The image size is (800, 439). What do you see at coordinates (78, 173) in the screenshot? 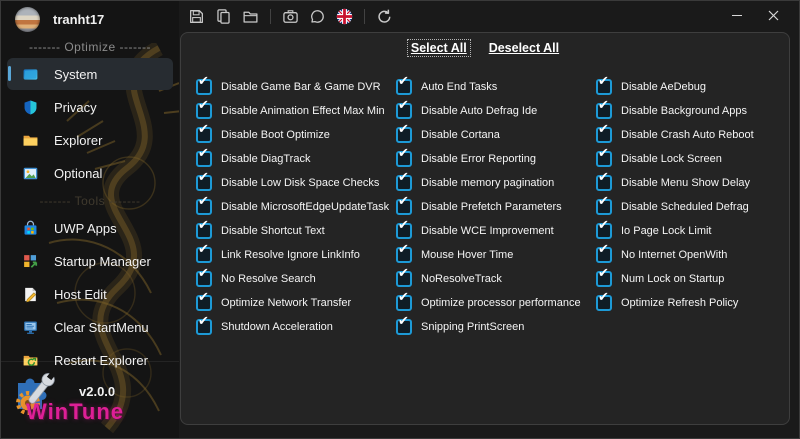
I see `sidebar-item-label: Optional` at bounding box center [78, 173].